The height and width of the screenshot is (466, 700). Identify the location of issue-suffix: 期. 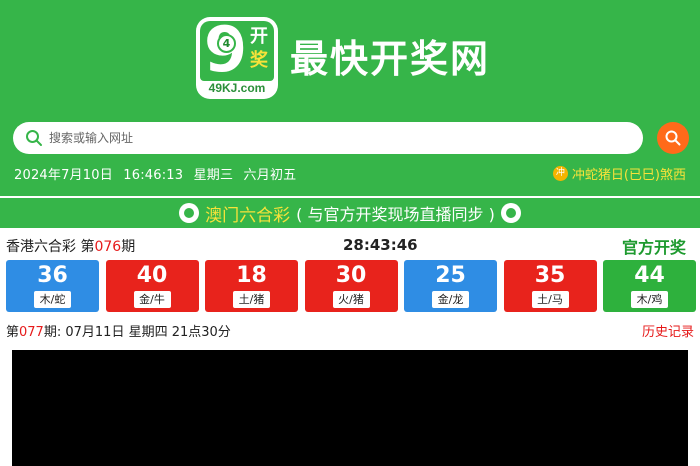
(128, 247).